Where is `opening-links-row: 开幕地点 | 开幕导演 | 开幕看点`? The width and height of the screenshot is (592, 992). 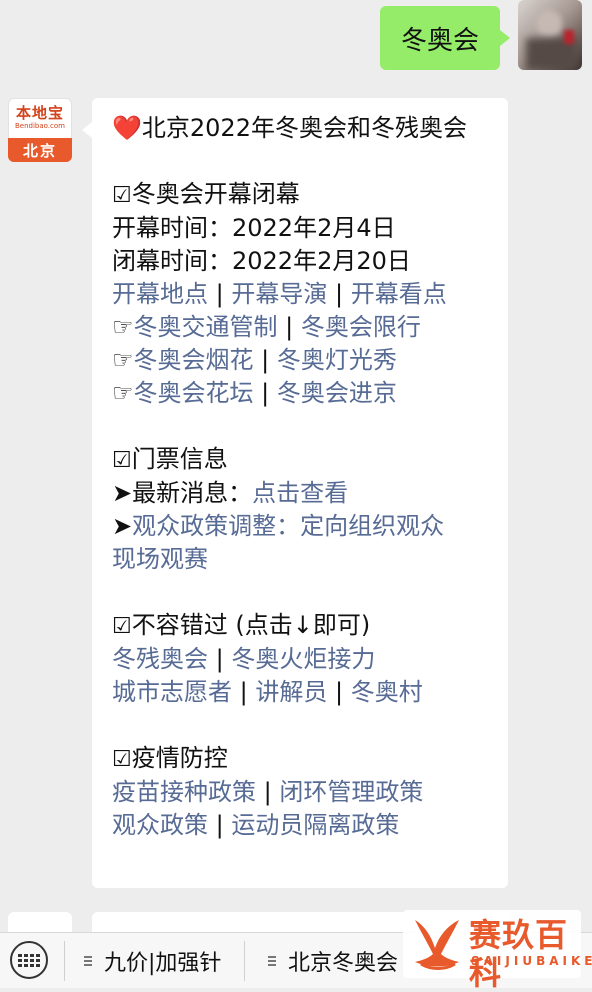 opening-links-row: 开幕地点 | 开幕导演 | 开幕看点 is located at coordinates (279, 294).